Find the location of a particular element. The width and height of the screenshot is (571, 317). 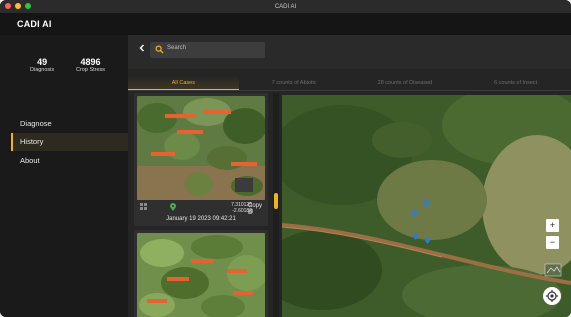

locate-button is located at coordinates (552, 296).